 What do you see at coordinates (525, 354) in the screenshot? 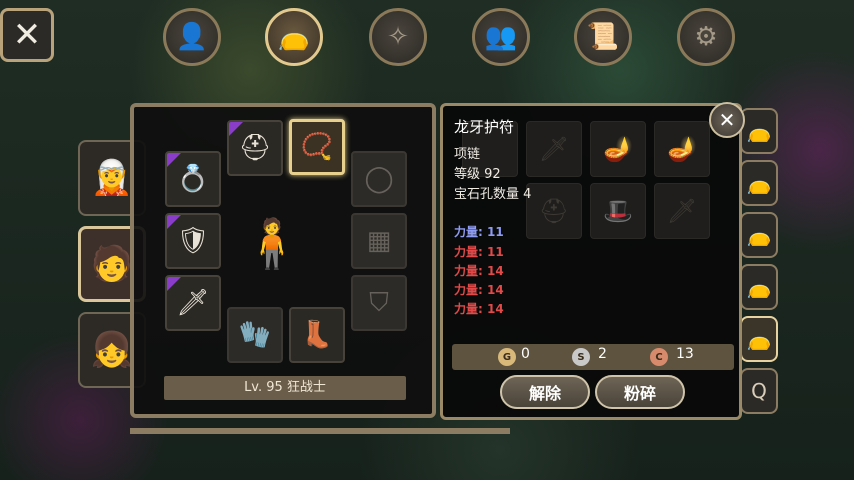
I see `gold-amount: 0` at bounding box center [525, 354].